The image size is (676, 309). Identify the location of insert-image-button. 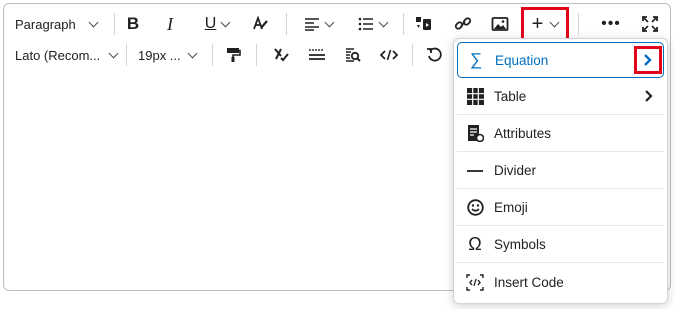
(500, 24).